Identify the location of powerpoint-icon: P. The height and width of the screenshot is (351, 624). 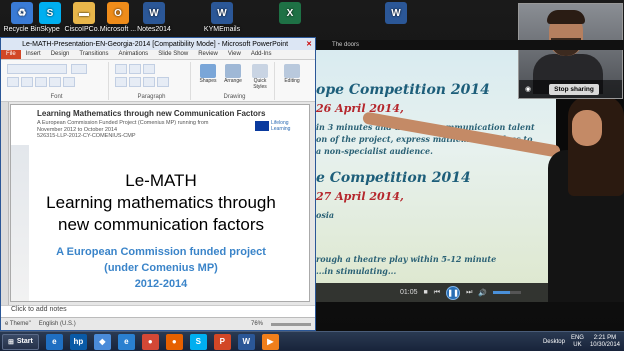
(222, 341).